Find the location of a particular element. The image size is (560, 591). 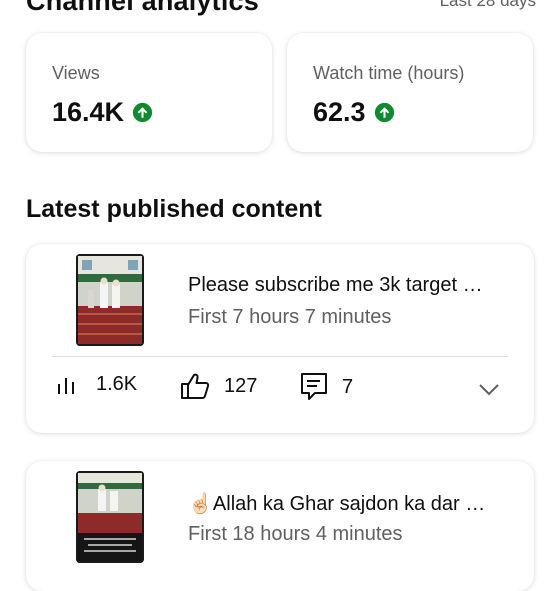

video-subtitle: First 18 hours 4 minutes is located at coordinates (295, 534).